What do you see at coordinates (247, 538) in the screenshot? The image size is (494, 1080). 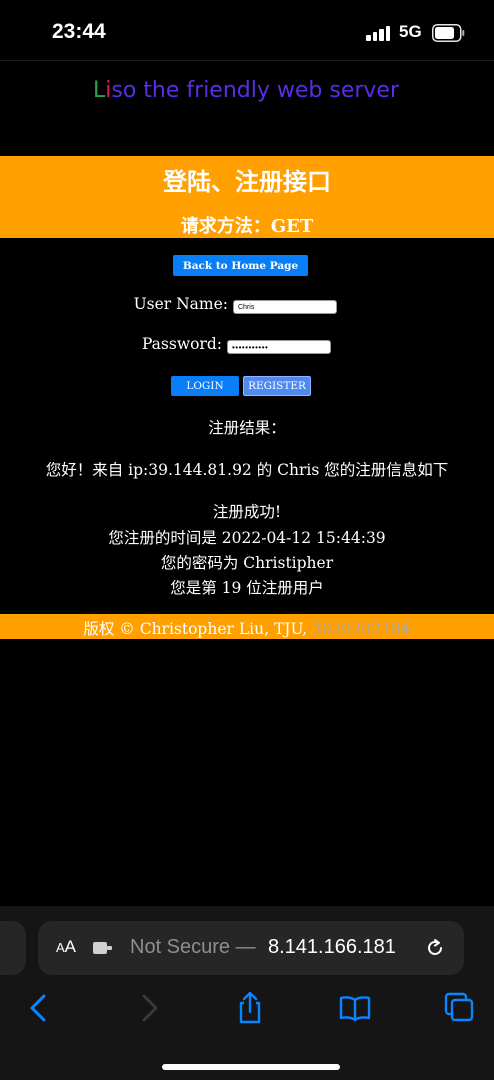 I see `result-time: 您注册的时间是 2022-04-12 15:44:39` at bounding box center [247, 538].